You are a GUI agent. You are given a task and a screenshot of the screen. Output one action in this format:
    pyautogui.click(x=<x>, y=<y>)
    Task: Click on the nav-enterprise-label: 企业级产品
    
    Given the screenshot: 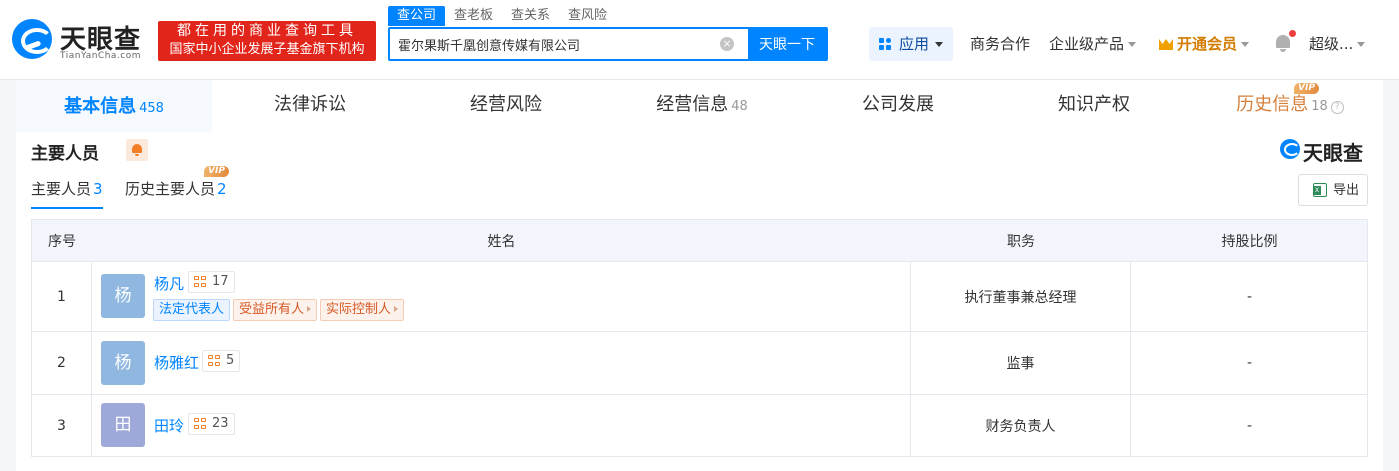 What is the action you would take?
    pyautogui.click(x=1087, y=44)
    